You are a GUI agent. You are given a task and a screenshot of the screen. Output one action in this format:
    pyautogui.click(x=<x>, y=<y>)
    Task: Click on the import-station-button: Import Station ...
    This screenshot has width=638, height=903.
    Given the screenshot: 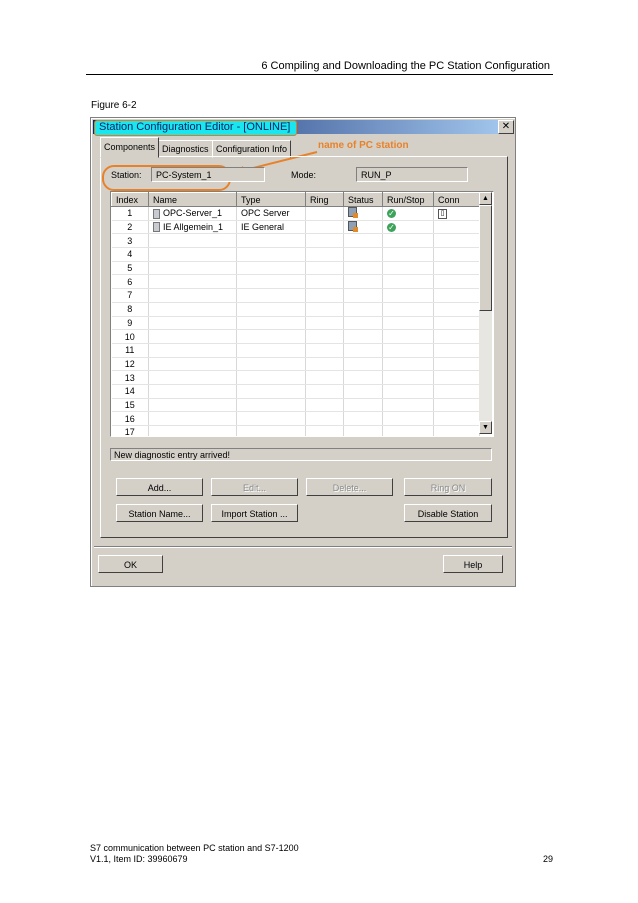 What is the action you would take?
    pyautogui.click(x=254, y=513)
    